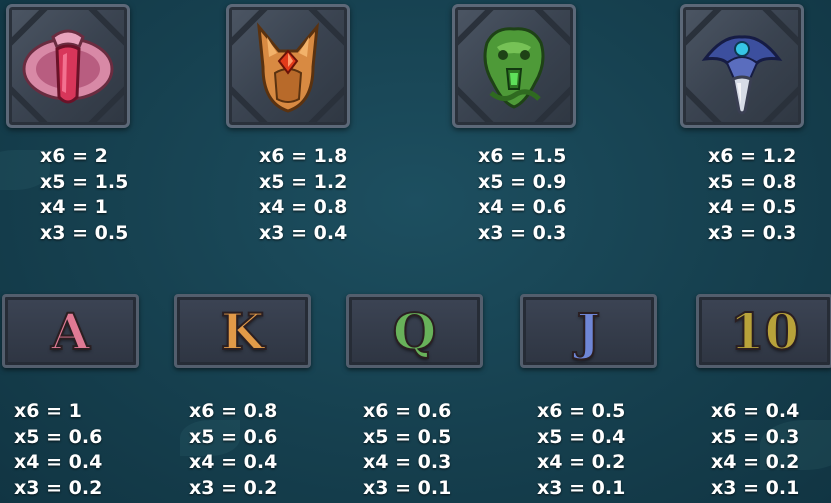 The image size is (831, 503). Describe the element at coordinates (74, 156) in the screenshot. I see `pay-x6: x6 = 2` at that location.